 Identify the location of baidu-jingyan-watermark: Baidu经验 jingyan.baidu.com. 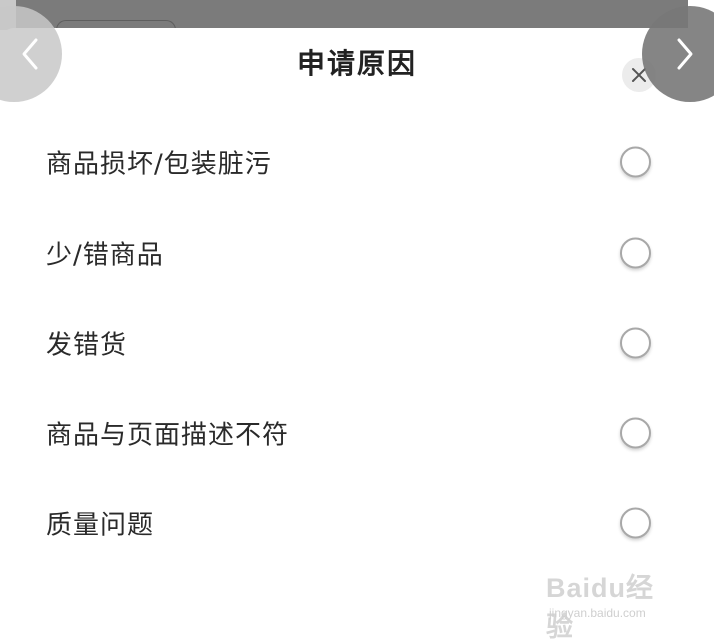
(613, 604).